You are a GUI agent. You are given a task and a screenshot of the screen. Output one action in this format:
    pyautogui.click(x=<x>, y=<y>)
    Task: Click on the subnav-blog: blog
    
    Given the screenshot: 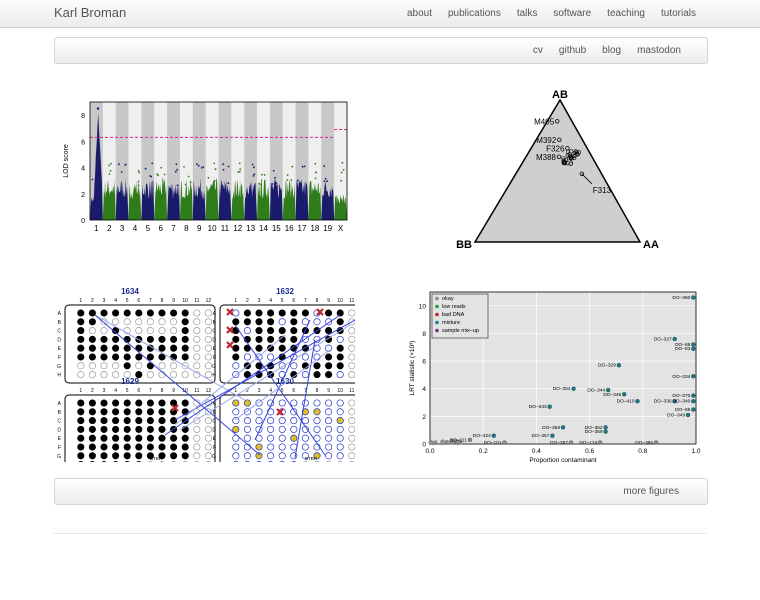 What is the action you would take?
    pyautogui.click(x=611, y=50)
    